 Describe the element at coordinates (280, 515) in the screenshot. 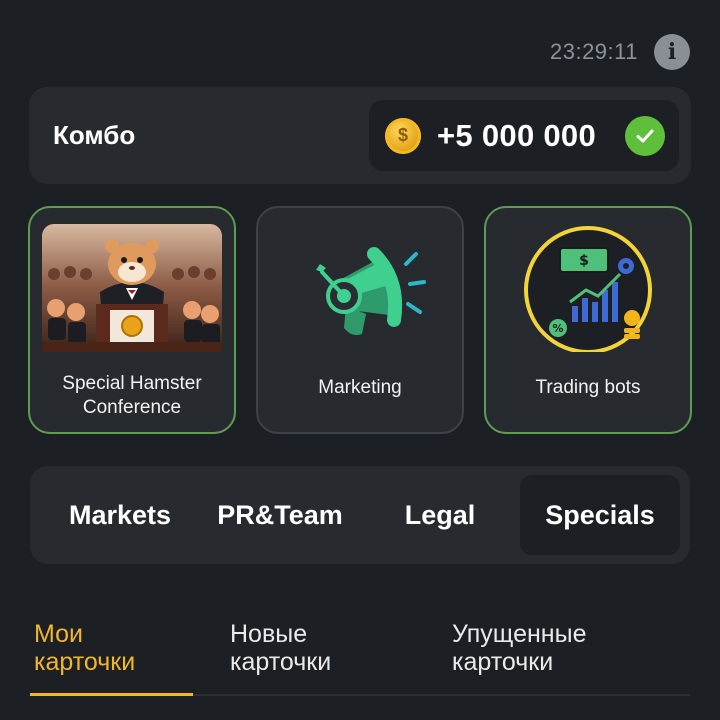

I see `category-pr-team: PR&Team` at that location.